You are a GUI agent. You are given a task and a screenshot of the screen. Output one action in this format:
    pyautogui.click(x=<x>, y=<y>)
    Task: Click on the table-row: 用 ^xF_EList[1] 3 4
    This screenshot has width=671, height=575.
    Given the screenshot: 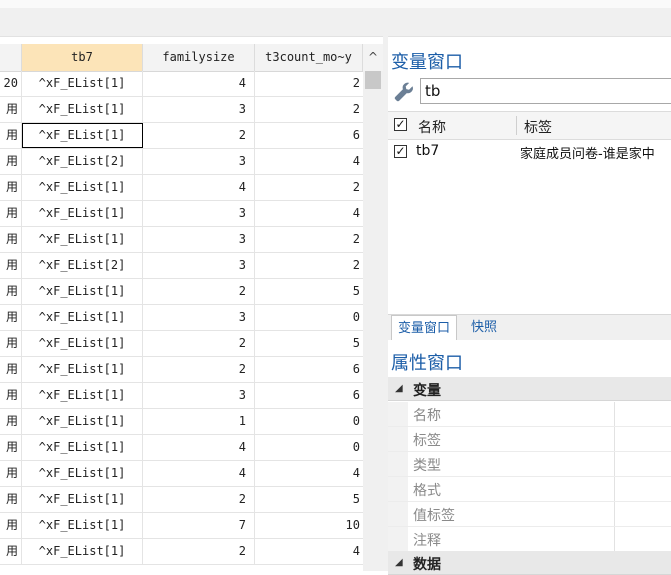 What is the action you would take?
    pyautogui.click(x=181, y=214)
    